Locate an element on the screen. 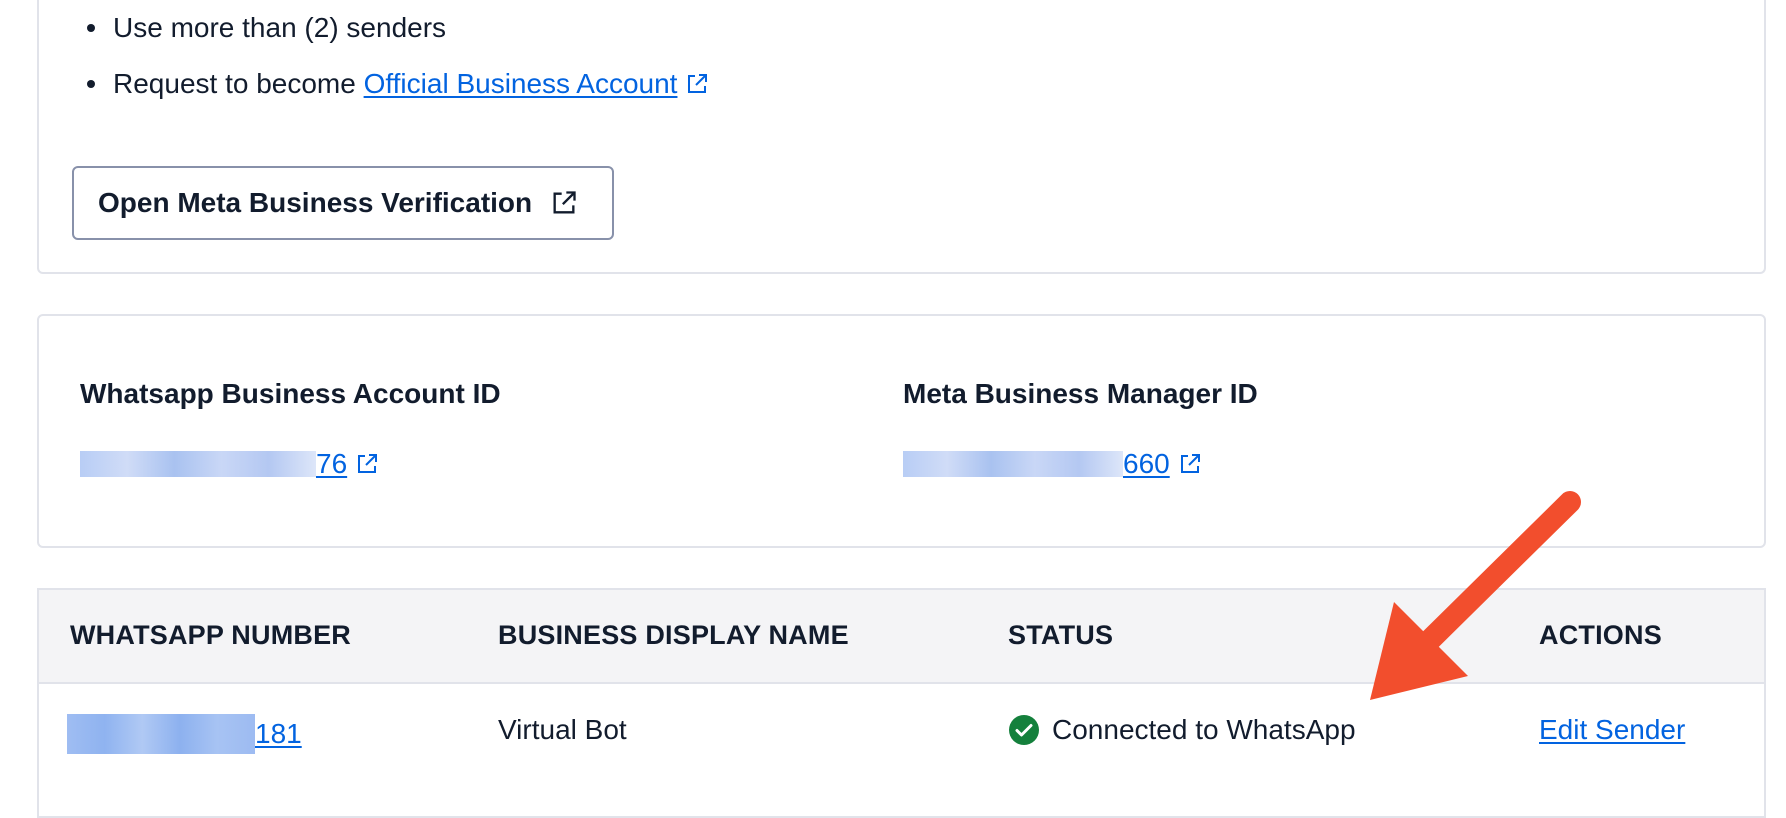 The height and width of the screenshot is (818, 1786). waba-id-link: 76 is located at coordinates (213, 464).